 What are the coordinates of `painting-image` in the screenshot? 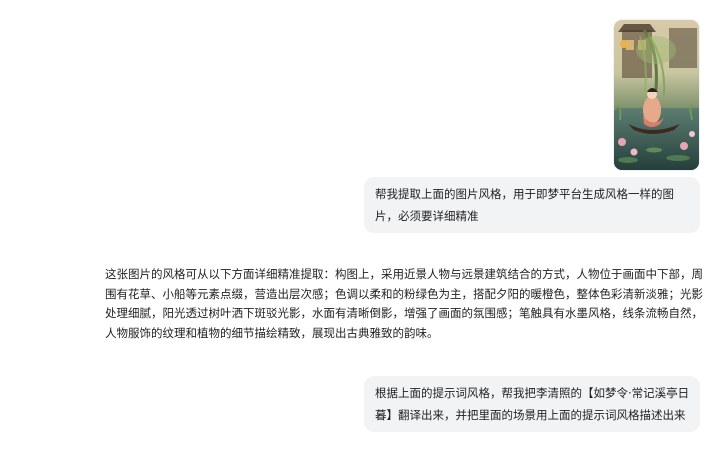 It's located at (656, 95).